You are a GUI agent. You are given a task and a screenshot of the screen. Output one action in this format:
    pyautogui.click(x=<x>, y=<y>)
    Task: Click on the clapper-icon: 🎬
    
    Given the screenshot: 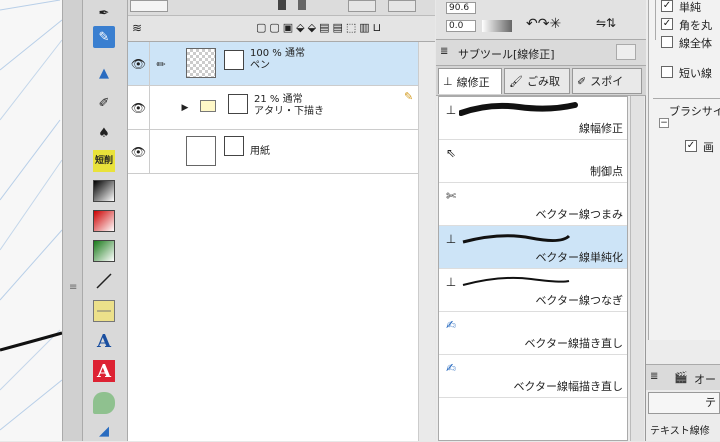 What is the action you would take?
    pyautogui.click(x=681, y=377)
    